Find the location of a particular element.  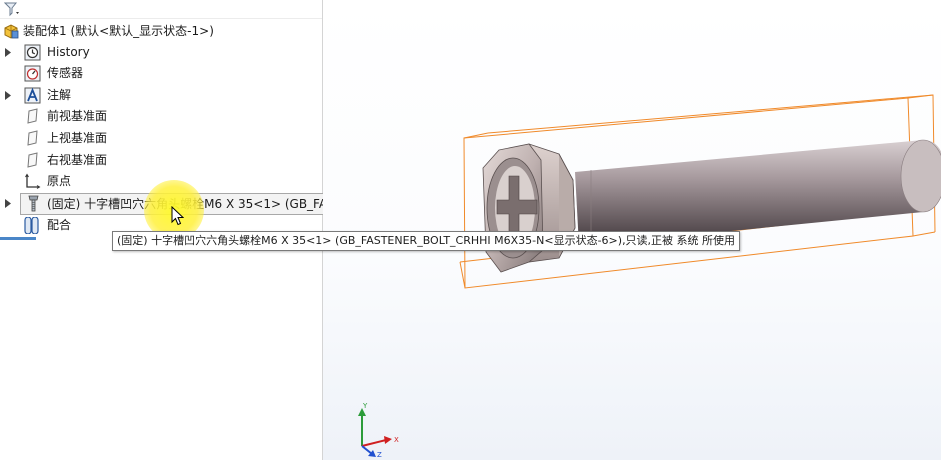

bolt-part-icon is located at coordinates (33, 203).